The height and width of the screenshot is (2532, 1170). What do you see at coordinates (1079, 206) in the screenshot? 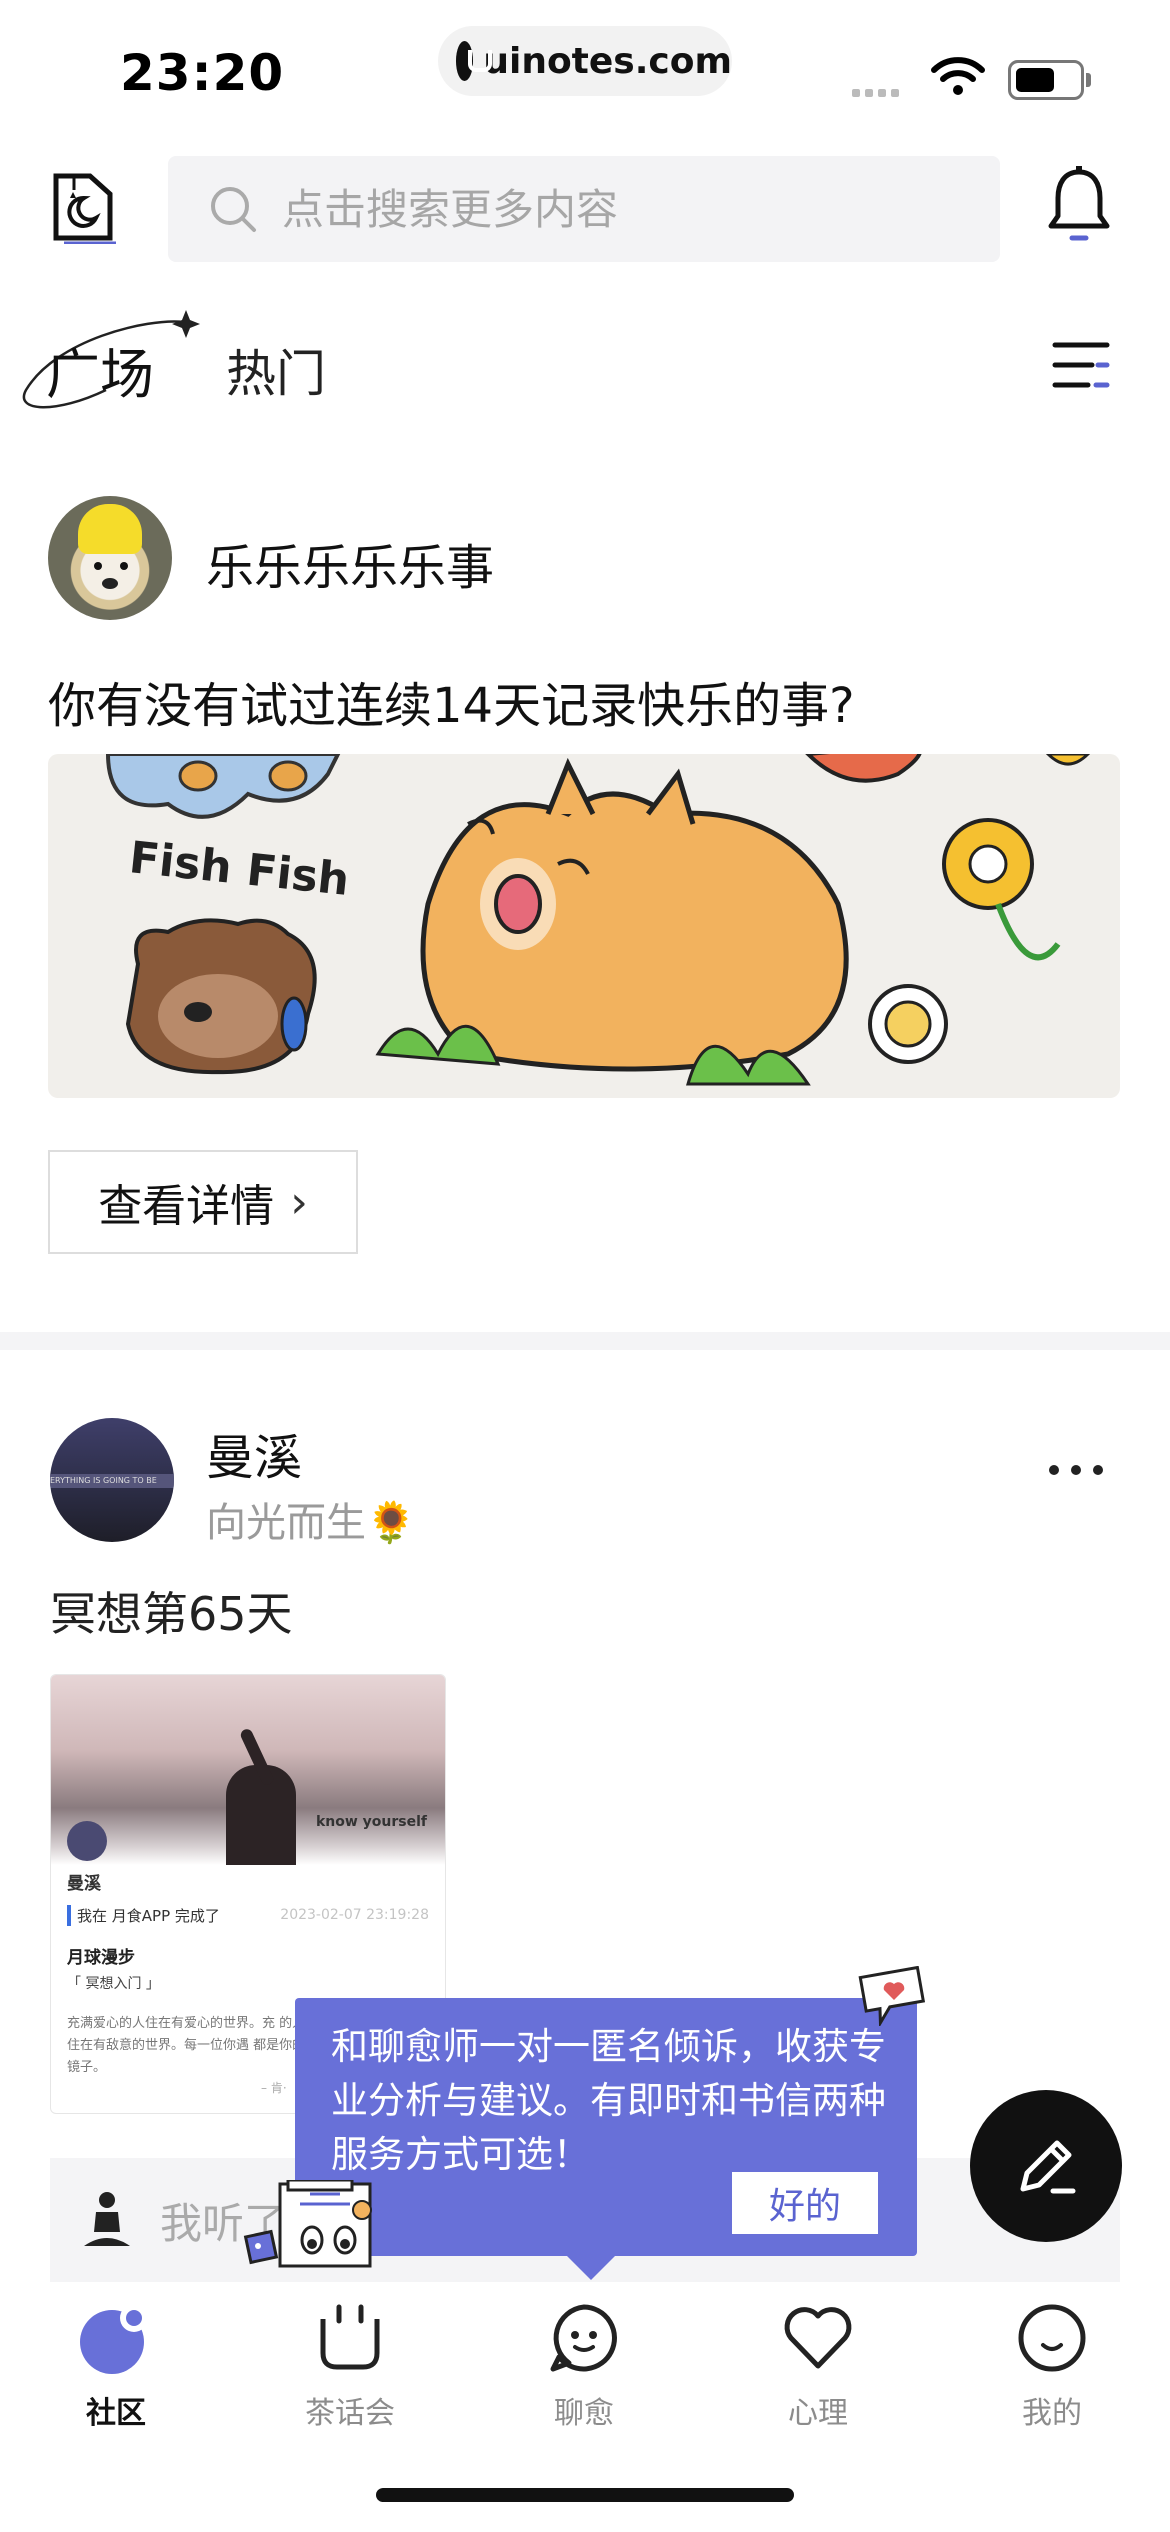
I see `notification-bell-icon` at bounding box center [1079, 206].